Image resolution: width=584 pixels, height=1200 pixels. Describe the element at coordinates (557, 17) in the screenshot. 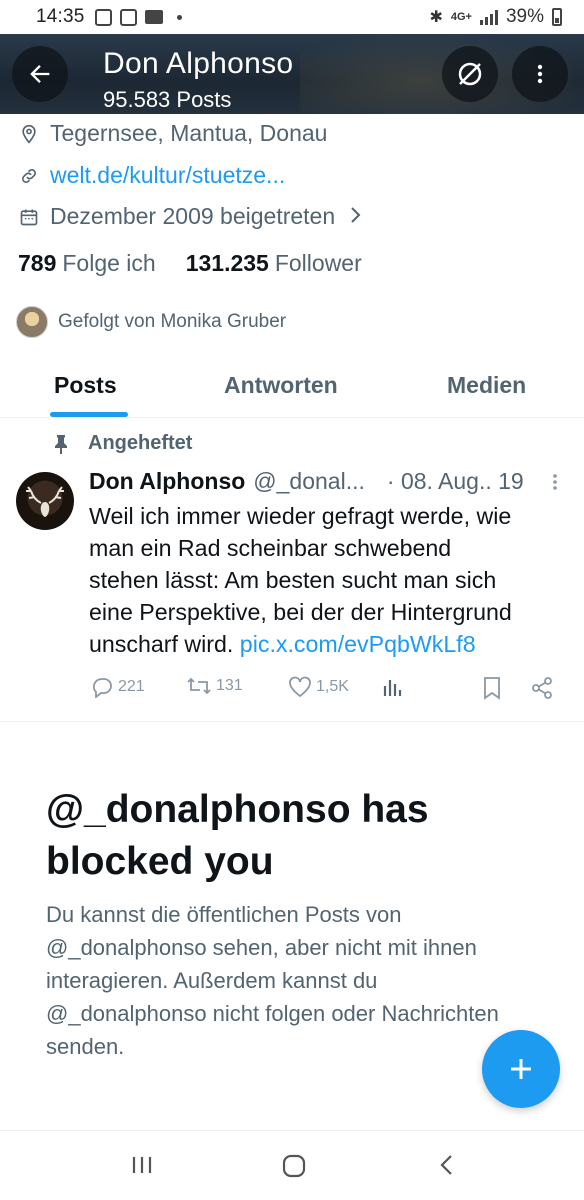

I see `battery-icon` at that location.